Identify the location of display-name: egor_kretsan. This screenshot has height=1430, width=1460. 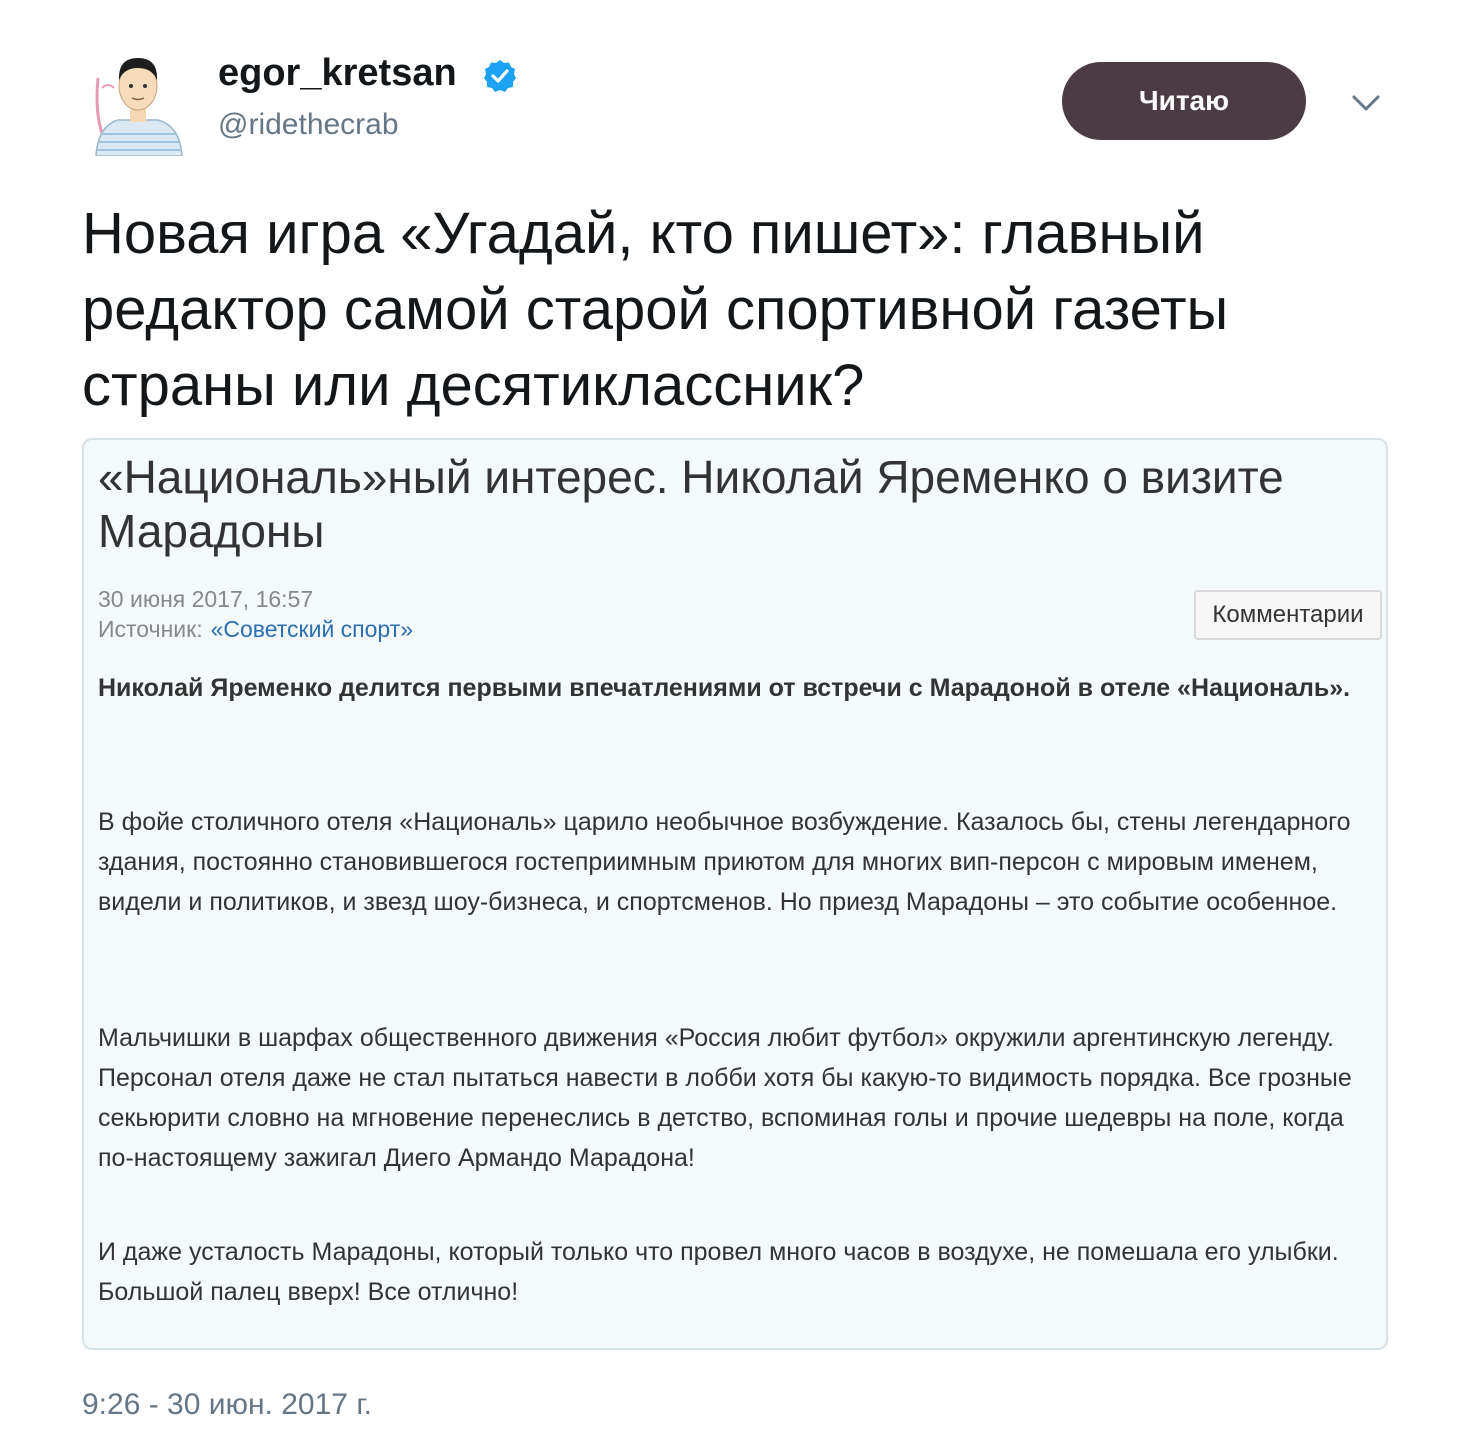
(337, 73).